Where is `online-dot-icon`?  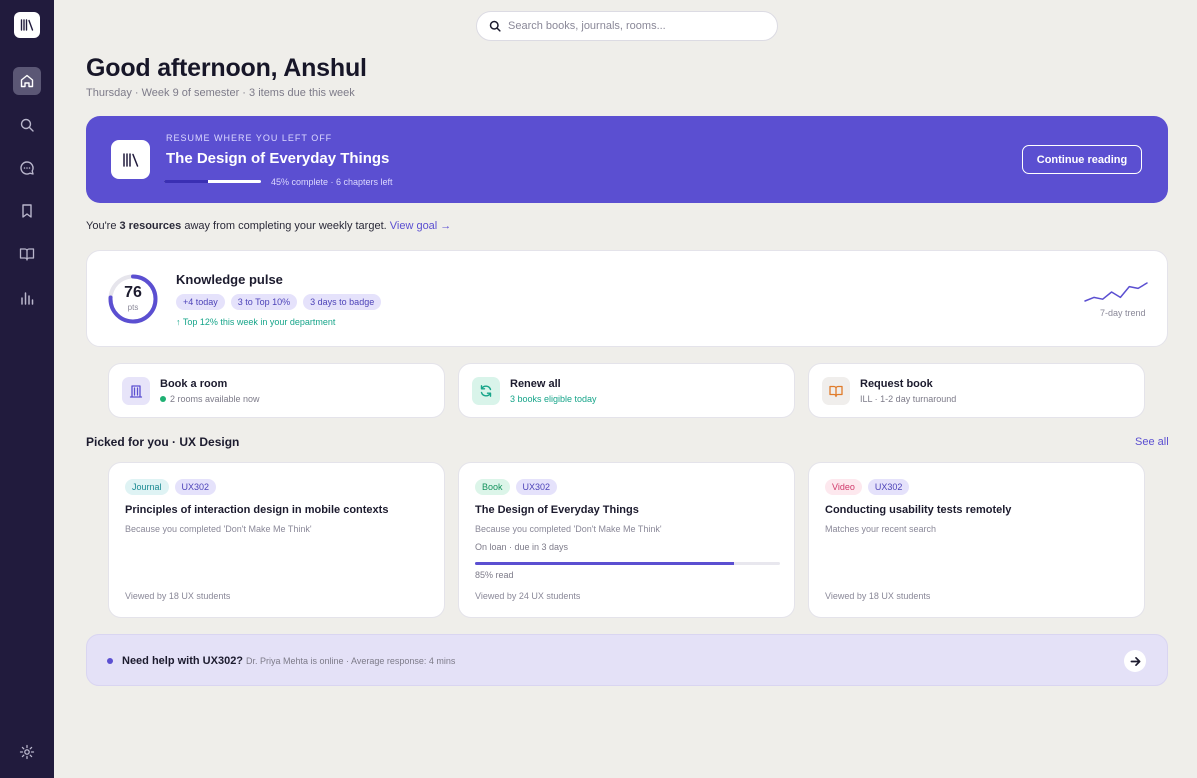
online-dot-icon is located at coordinates (110, 661).